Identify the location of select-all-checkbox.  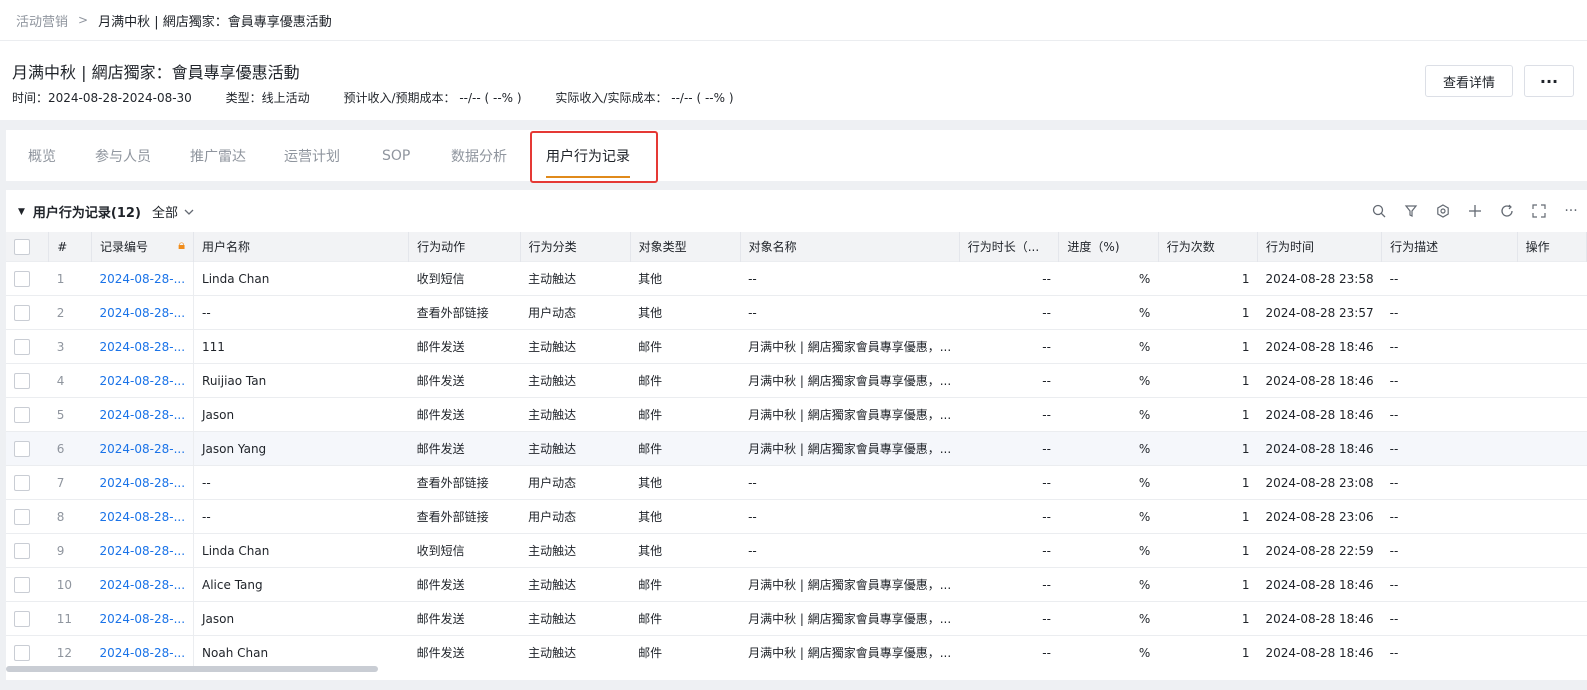
(22, 246).